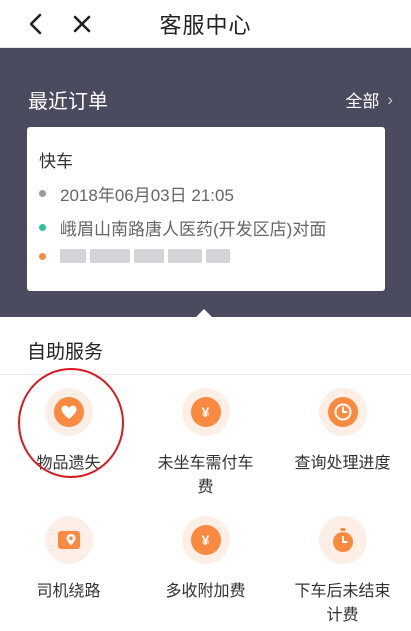 This screenshot has height=631, width=411. What do you see at coordinates (71, 423) in the screenshot?
I see `highlight-ring` at bounding box center [71, 423].